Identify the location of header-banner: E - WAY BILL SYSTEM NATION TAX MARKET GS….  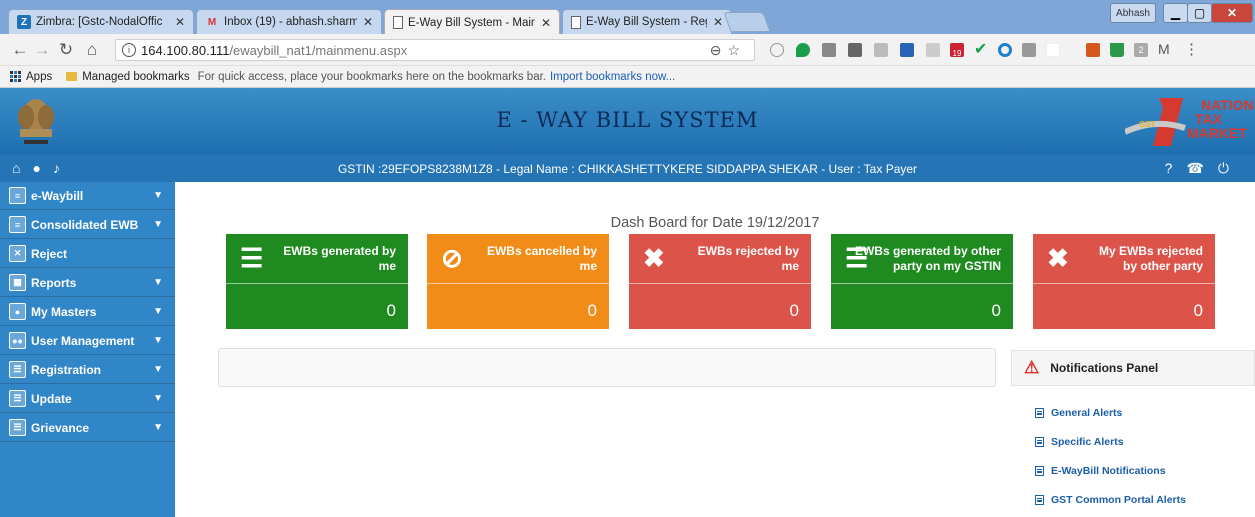
(627, 121).